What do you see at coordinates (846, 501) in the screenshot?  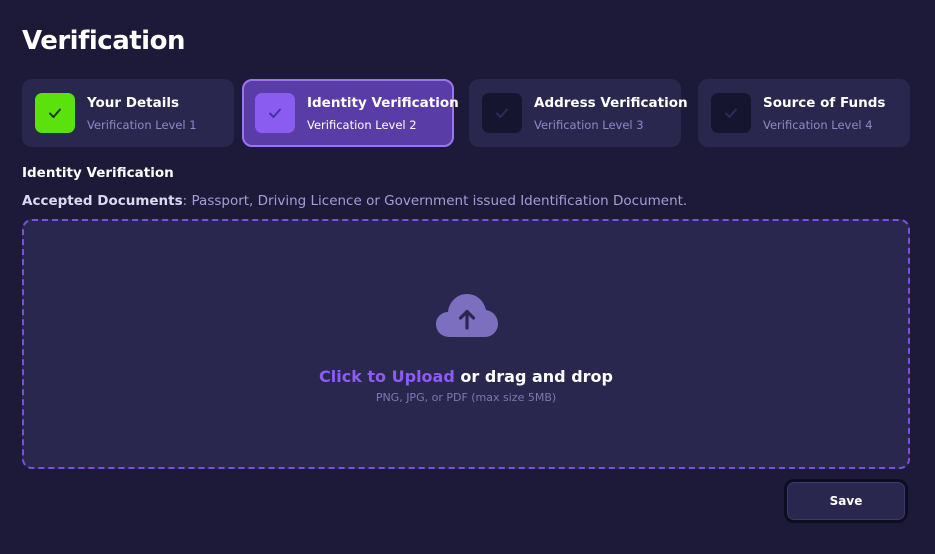 I see `save-button: Save` at bounding box center [846, 501].